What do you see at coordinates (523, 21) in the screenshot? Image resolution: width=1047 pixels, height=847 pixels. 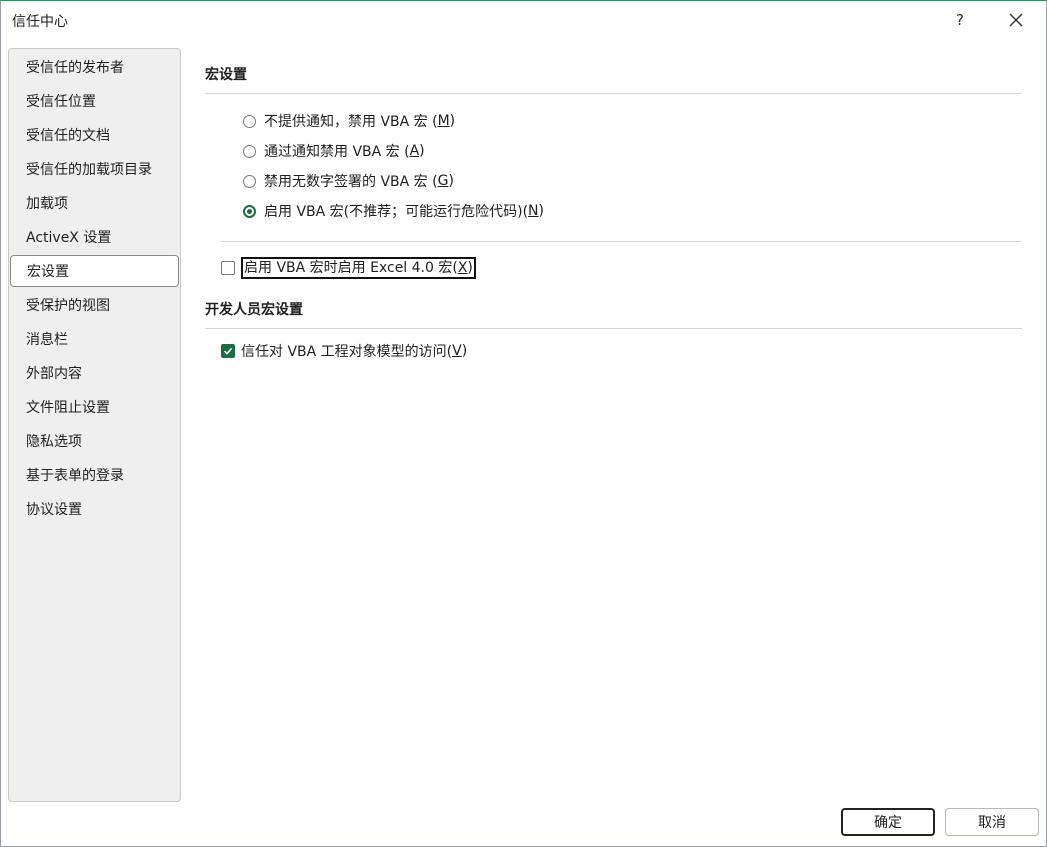 I see `title-bar: 信任中心 ?` at bounding box center [523, 21].